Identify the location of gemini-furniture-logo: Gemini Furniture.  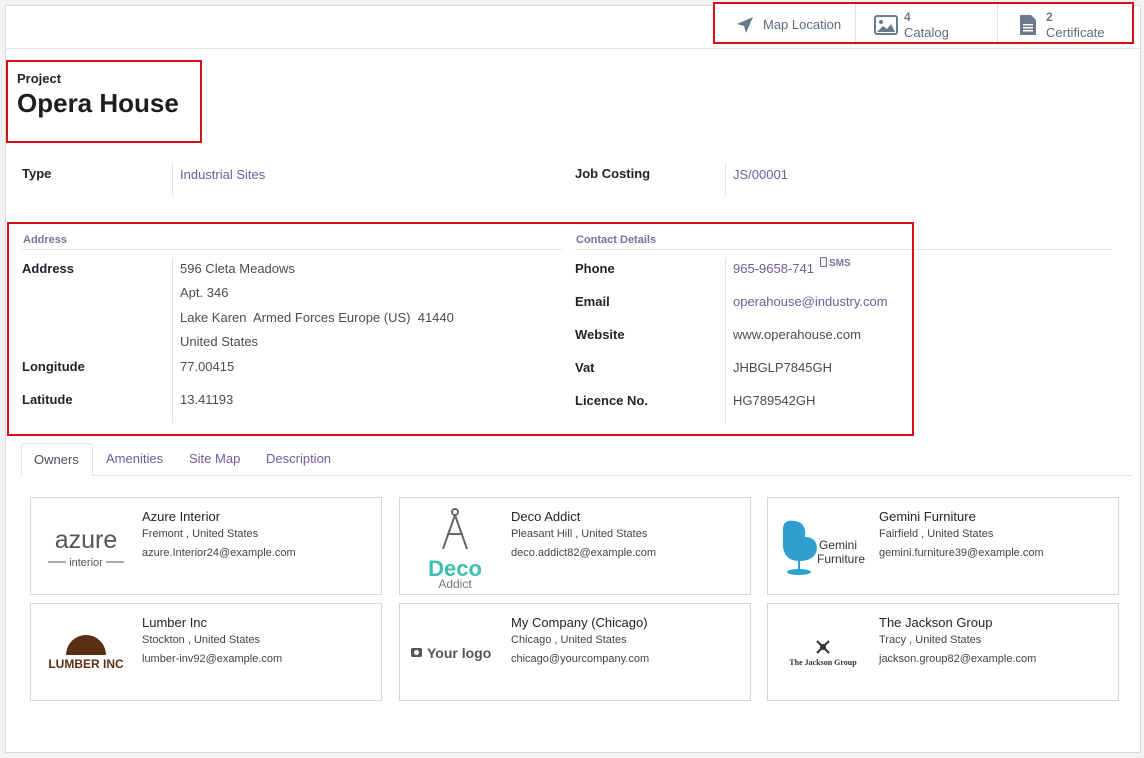
(823, 547).